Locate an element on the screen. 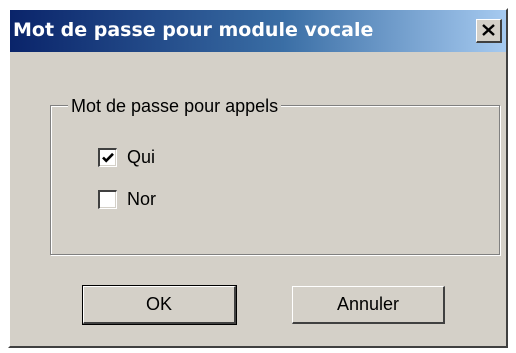  cancel-button: Annuler is located at coordinates (368, 305).